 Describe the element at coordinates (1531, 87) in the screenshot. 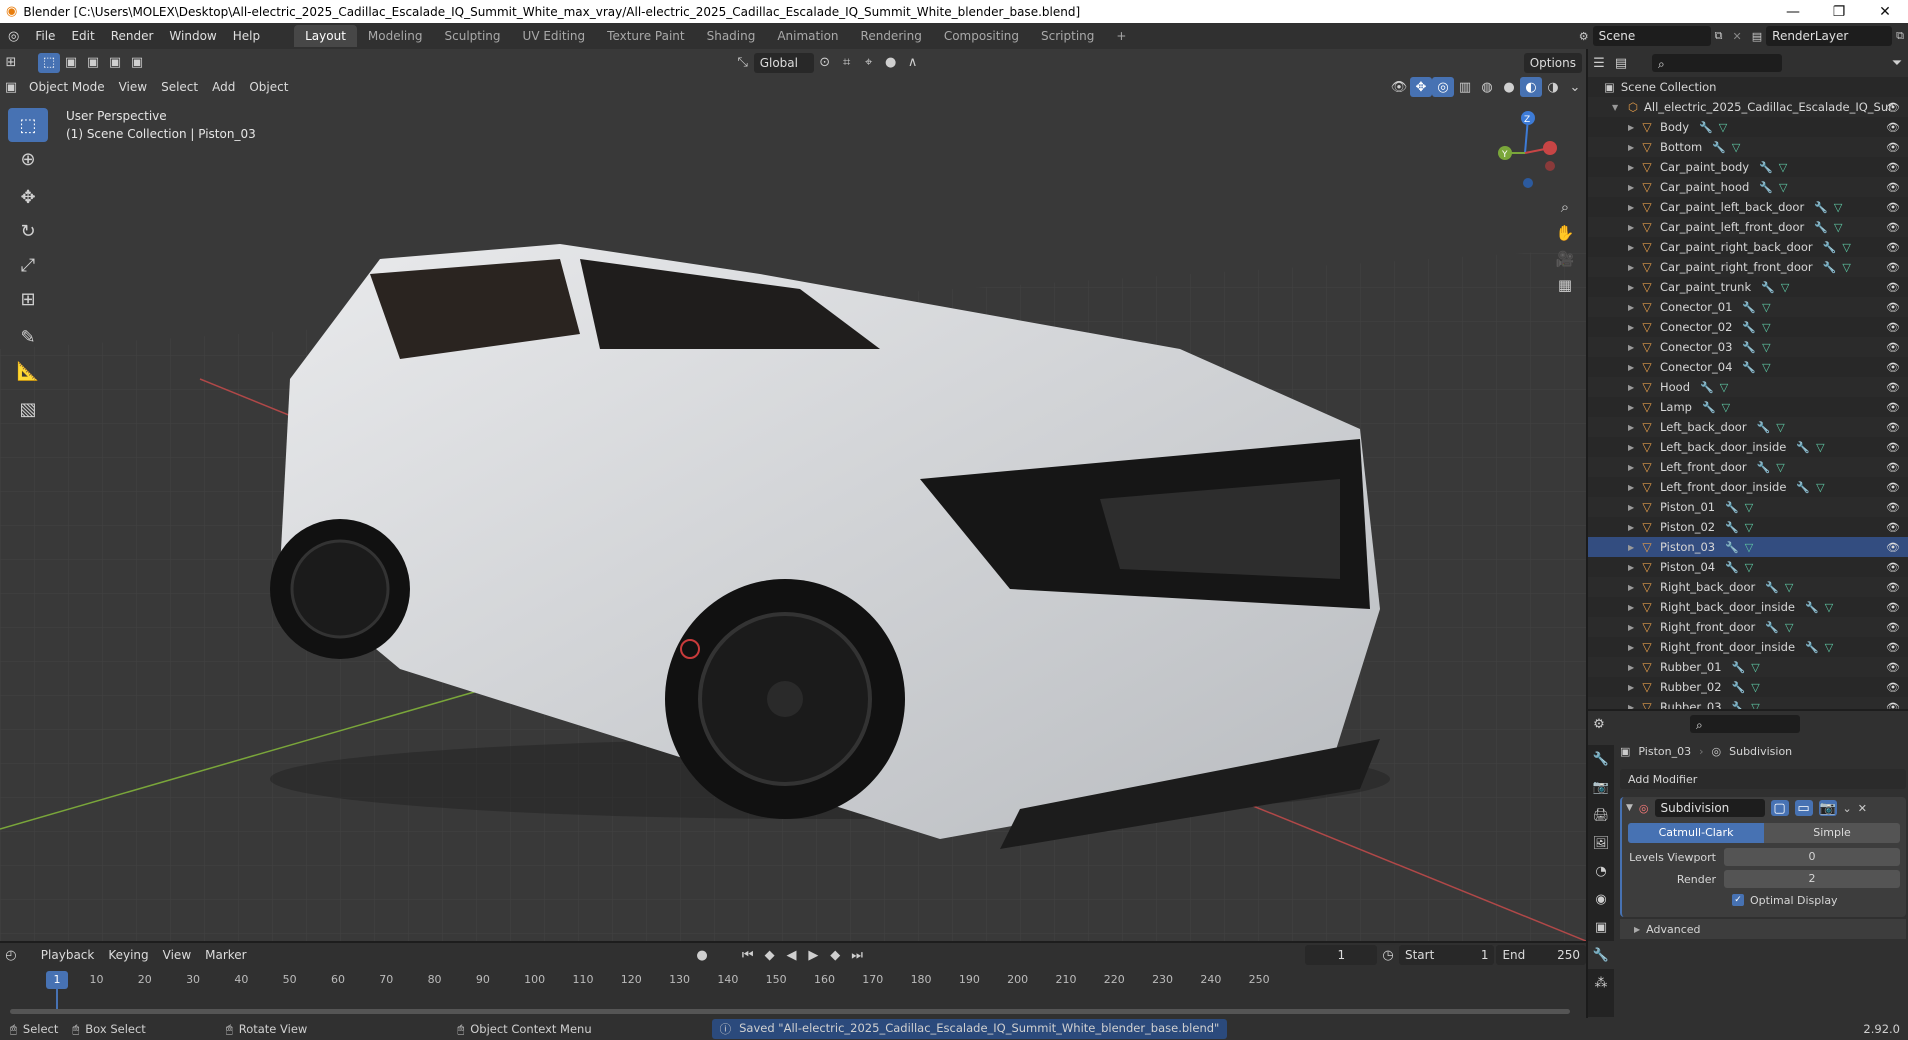

I see `shading-material-icon: ◐` at that location.